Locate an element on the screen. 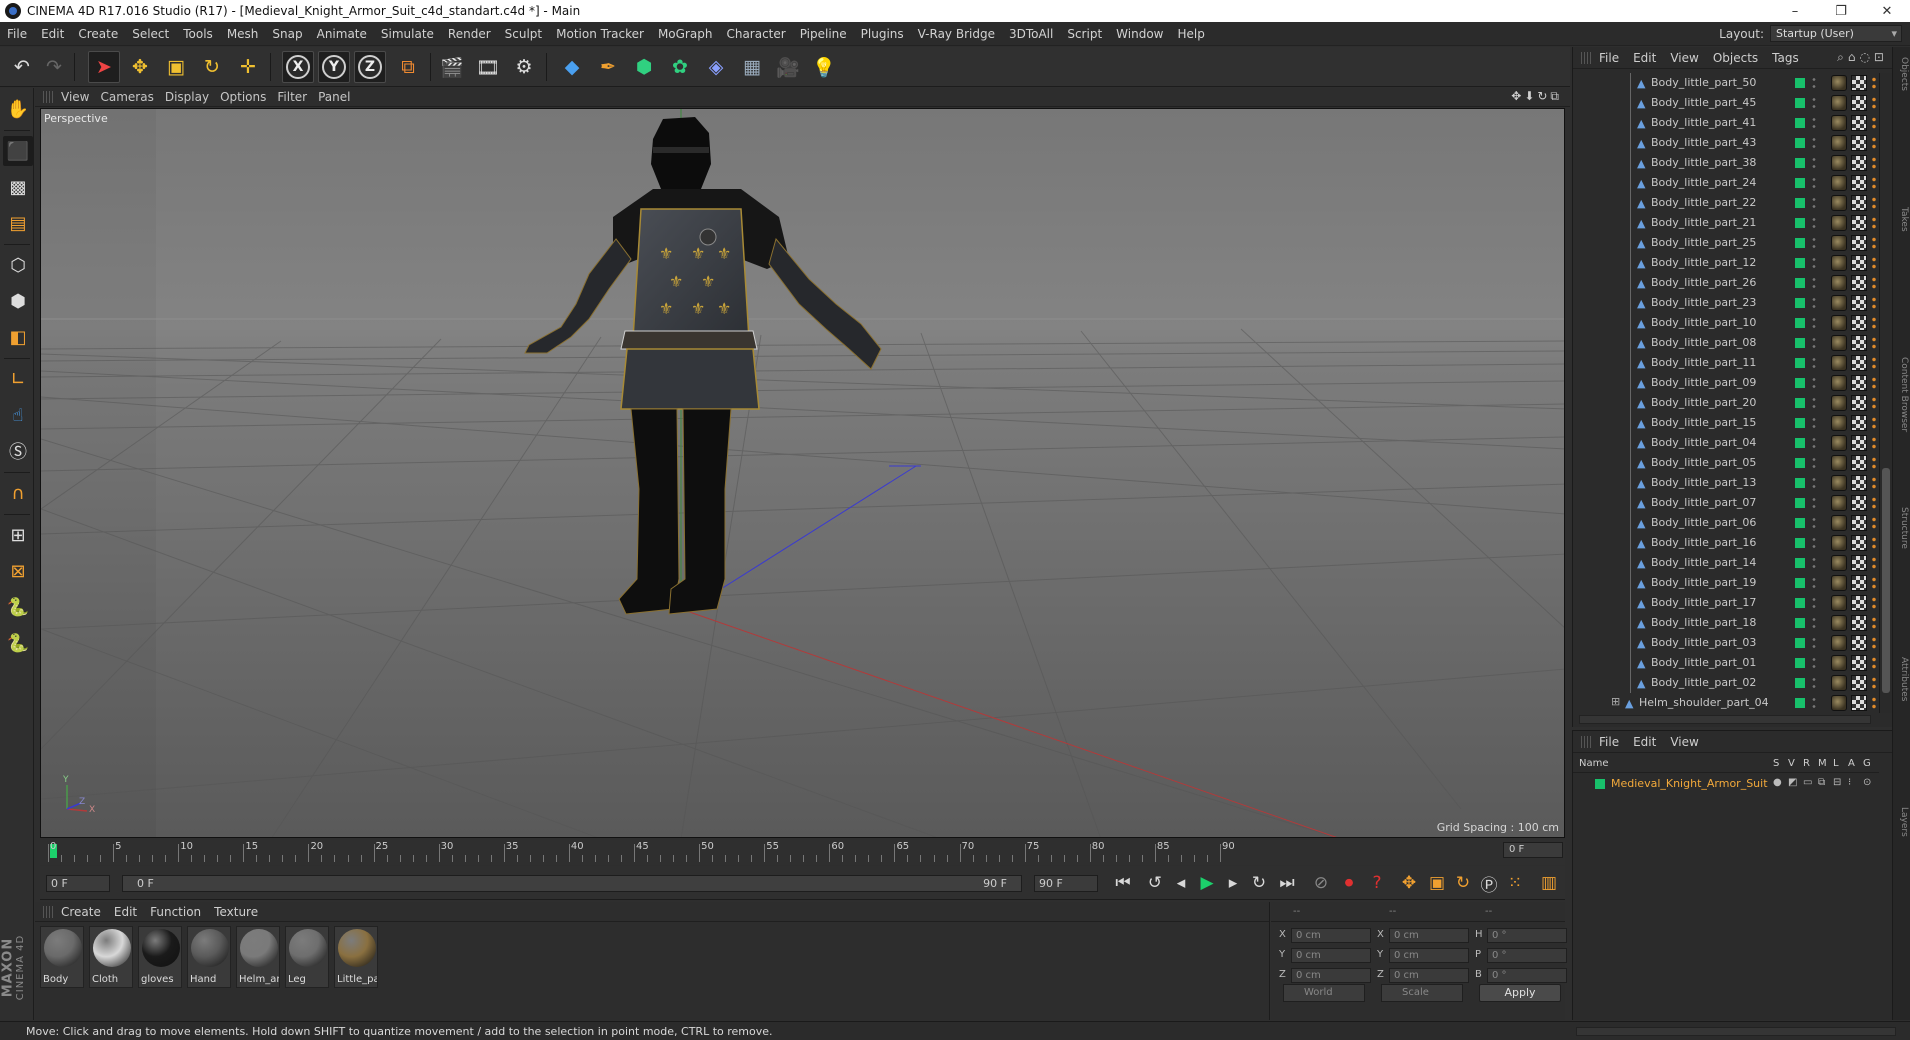  keyframe-selection-icon: ? is located at coordinates (1377, 883).